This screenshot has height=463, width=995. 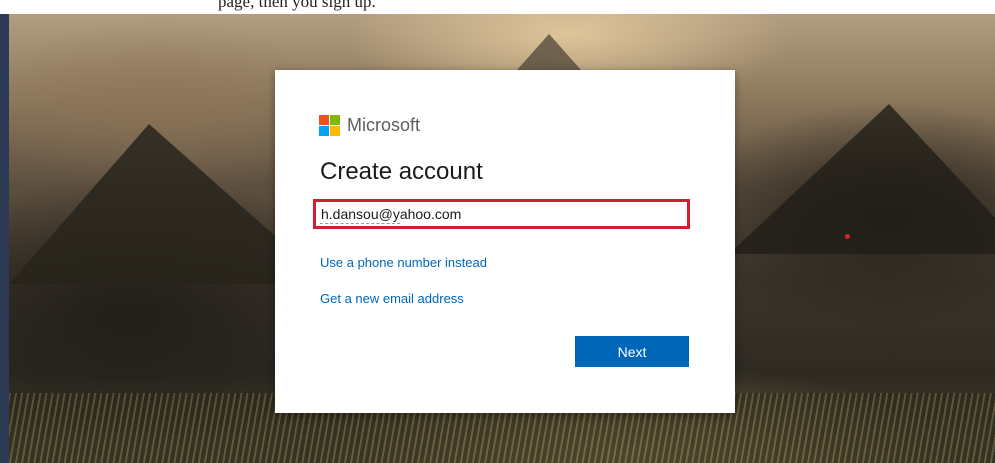 I want to click on spellcheck-underline, so click(x=360, y=223).